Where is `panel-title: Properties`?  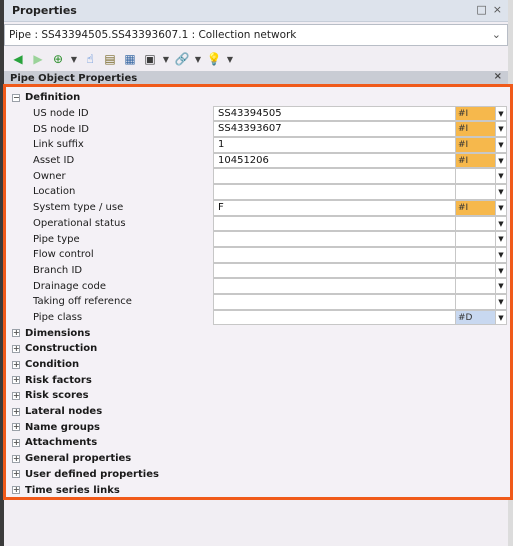
panel-title: Properties is located at coordinates (44, 10).